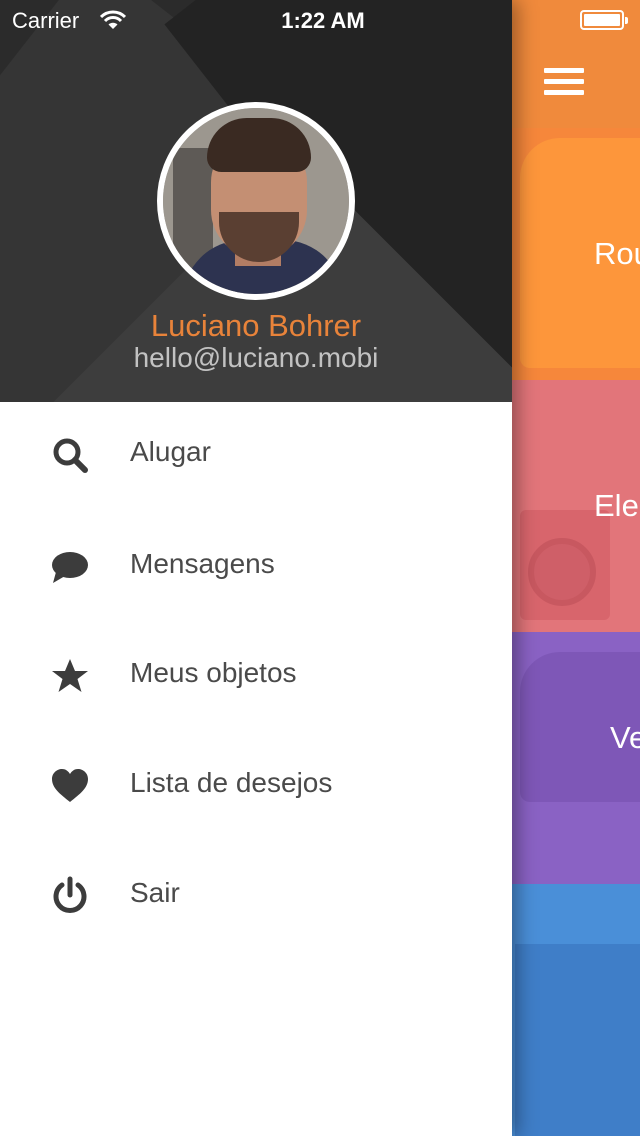 Image resolution: width=640 pixels, height=1136 pixels. What do you see at coordinates (256, 896) in the screenshot?
I see `menu-item-sair: Sair` at bounding box center [256, 896].